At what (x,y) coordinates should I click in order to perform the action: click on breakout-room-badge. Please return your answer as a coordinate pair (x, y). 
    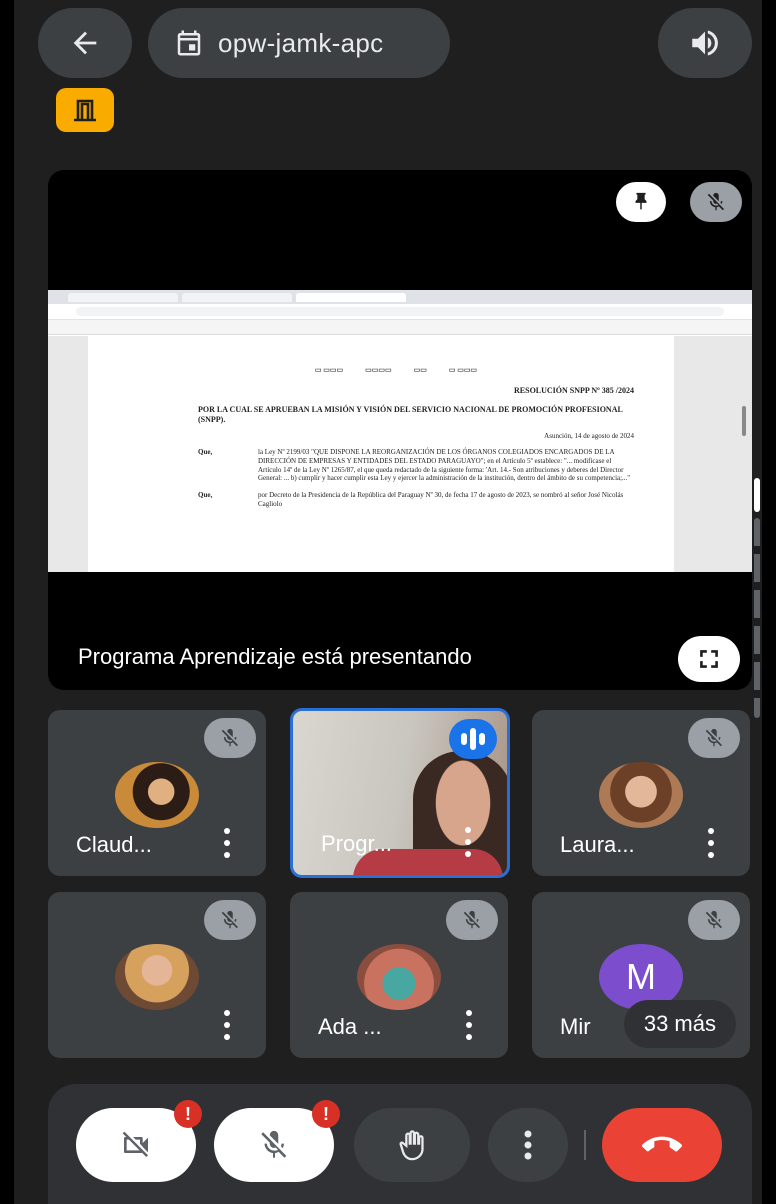
    Looking at the image, I should click on (85, 110).